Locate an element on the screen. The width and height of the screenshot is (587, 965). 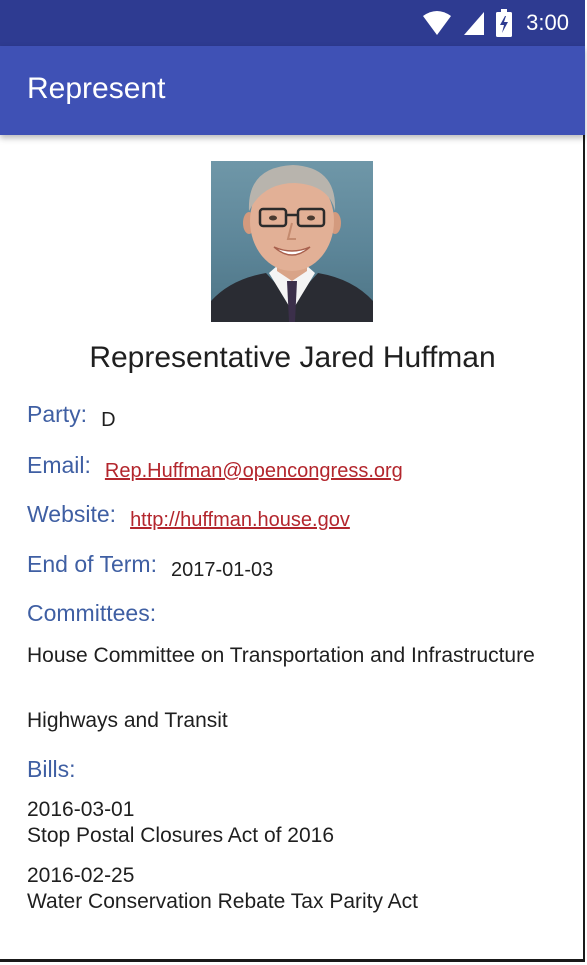
wifi-icon is located at coordinates (437, 23).